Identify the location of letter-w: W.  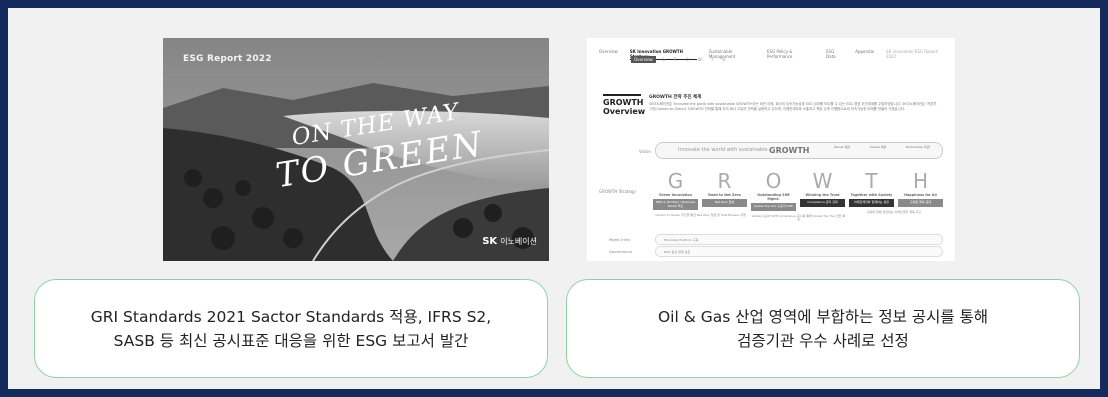
(822, 181).